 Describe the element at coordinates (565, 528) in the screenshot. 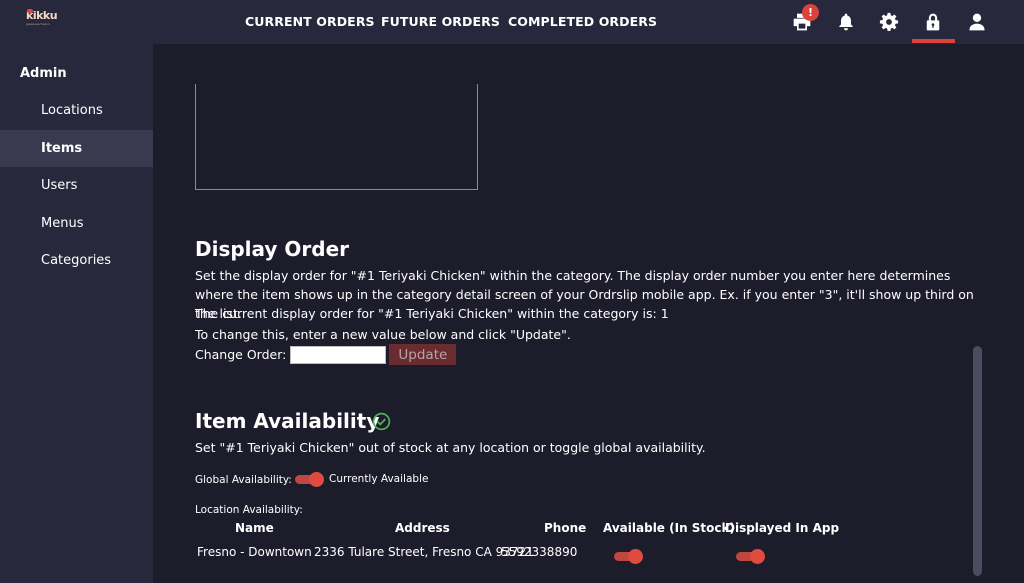

I see `column-header-phone: Phone` at that location.